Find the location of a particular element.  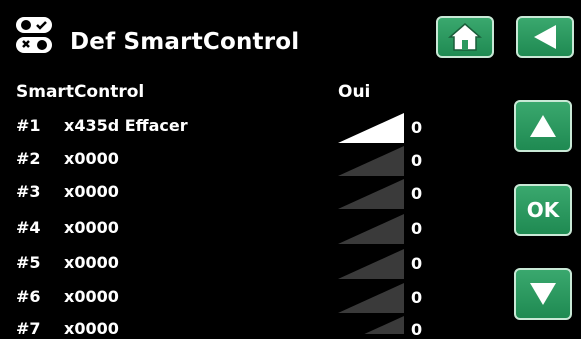

row-number: #4 is located at coordinates (28, 227).